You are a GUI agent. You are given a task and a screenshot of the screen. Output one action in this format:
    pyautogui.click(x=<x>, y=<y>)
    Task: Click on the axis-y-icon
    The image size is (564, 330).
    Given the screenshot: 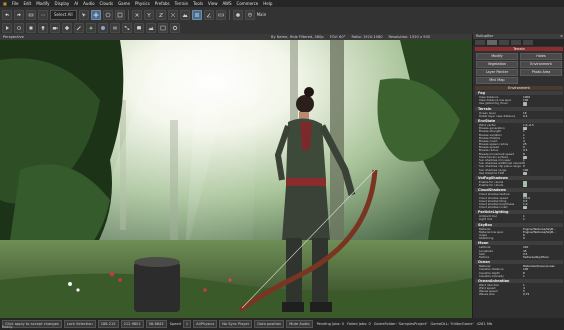 What is the action you would take?
    pyautogui.click(x=148, y=14)
    